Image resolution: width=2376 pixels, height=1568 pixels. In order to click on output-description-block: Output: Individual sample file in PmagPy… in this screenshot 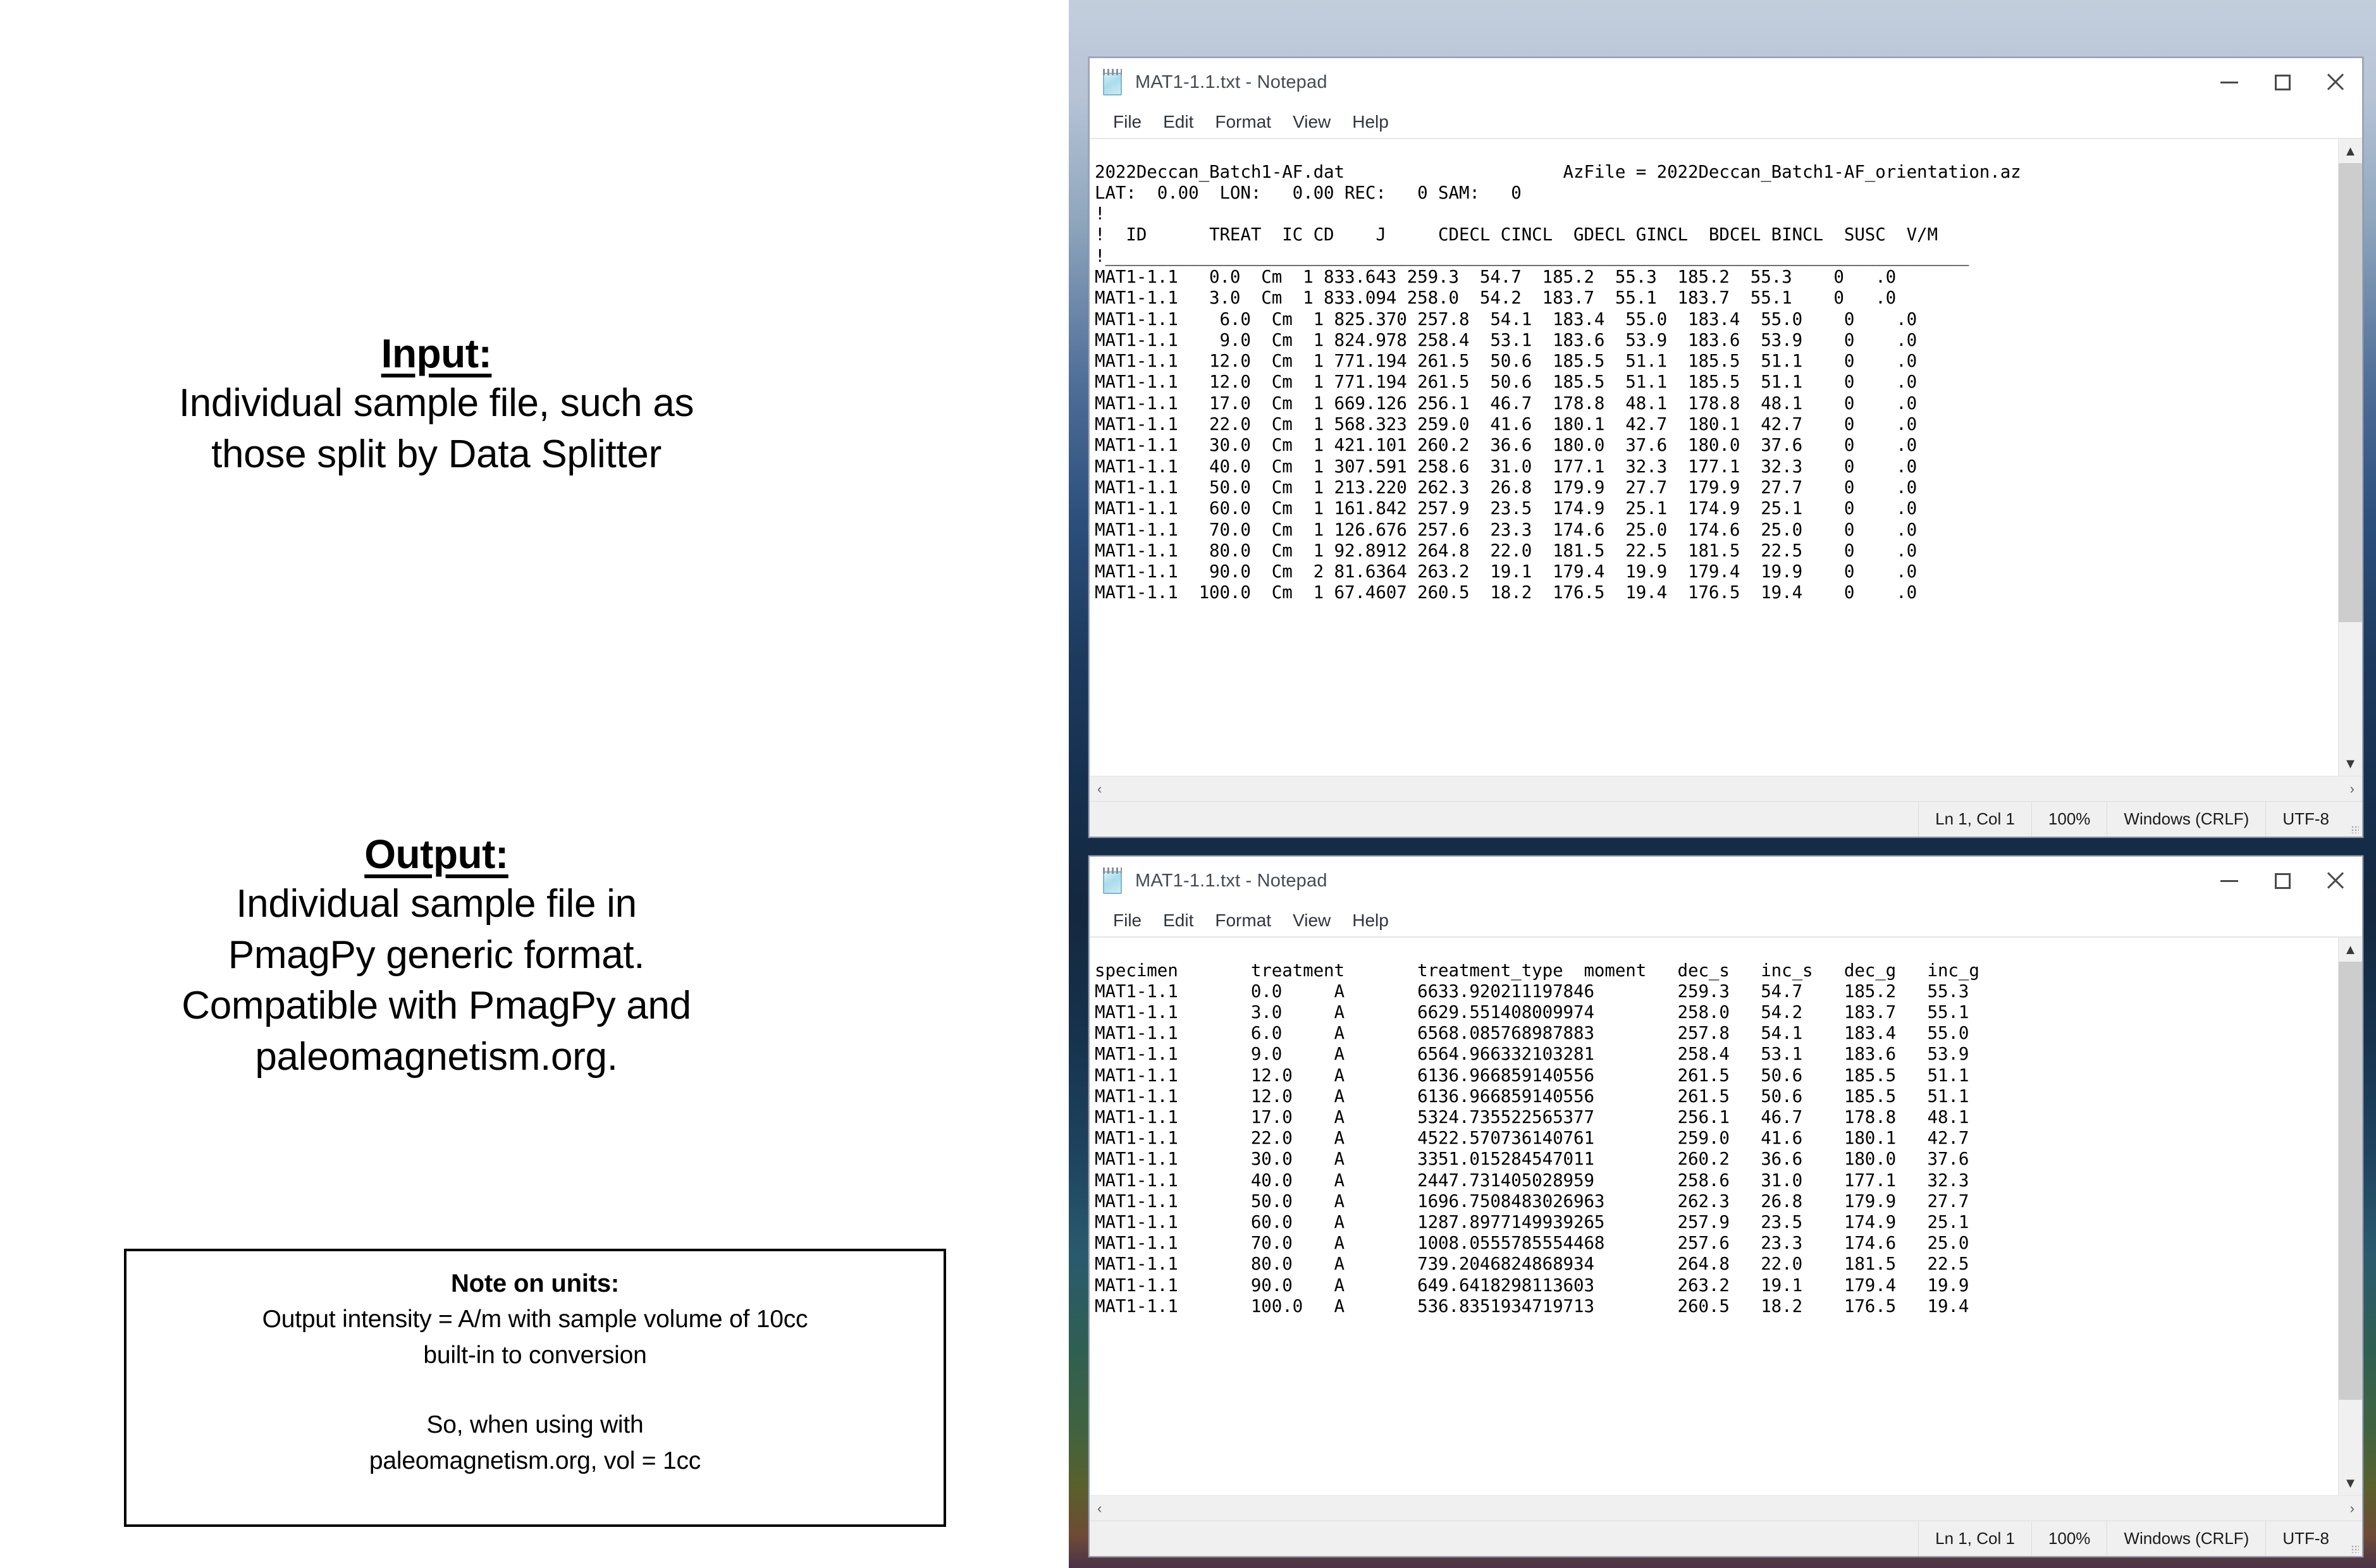, I will do `click(436, 956)`.